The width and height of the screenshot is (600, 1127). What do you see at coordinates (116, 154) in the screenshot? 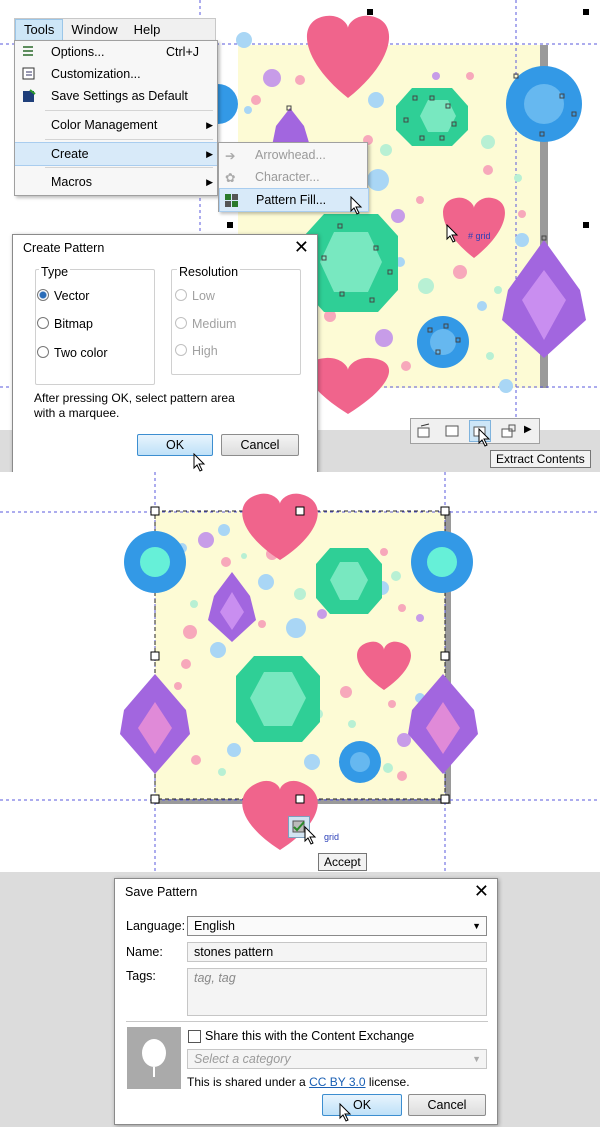
I see `menu-item-create: Create ▶` at bounding box center [116, 154].